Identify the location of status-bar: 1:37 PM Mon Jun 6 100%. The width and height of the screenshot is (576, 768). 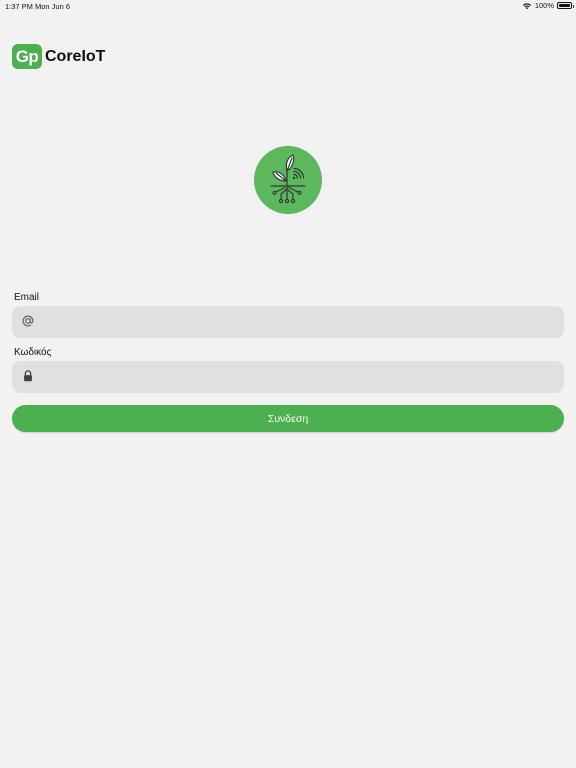
(288, 6).